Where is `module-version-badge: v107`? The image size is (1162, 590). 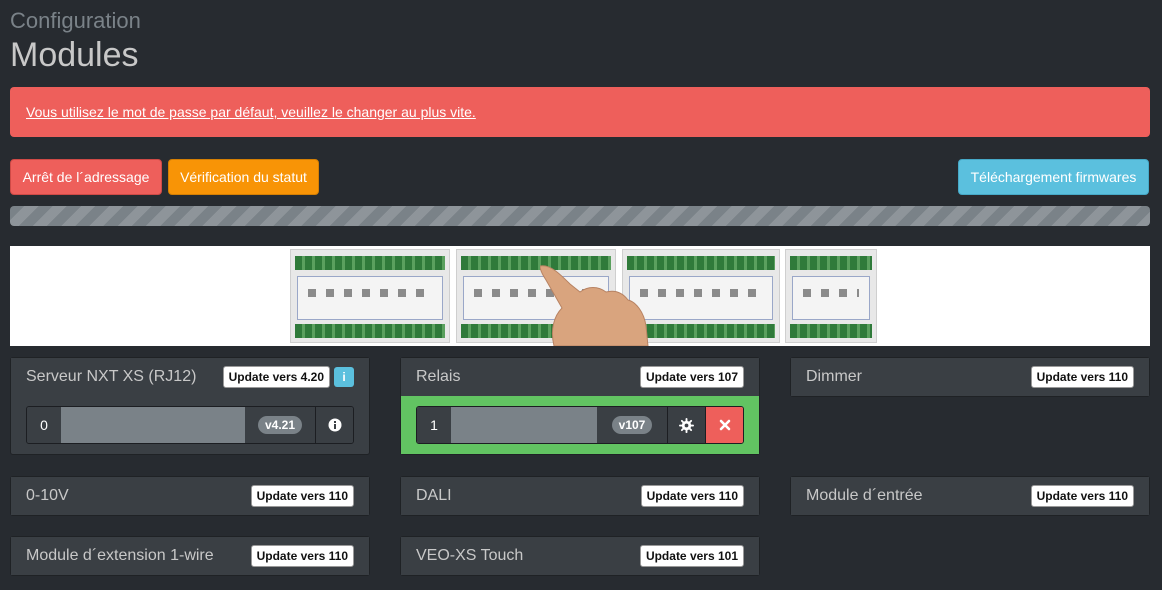 module-version-badge: v107 is located at coordinates (632, 425).